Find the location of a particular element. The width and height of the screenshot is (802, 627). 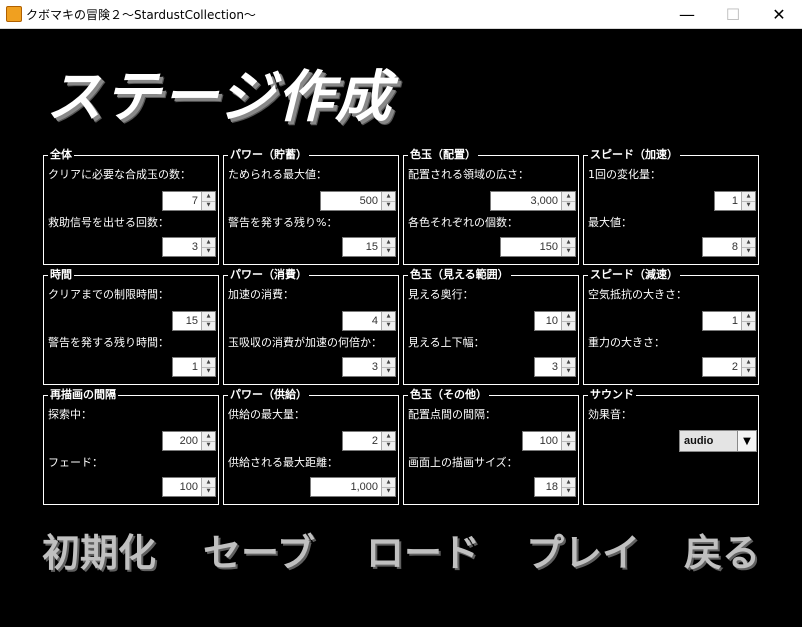

spinner-value: 7 is located at coordinates (182, 201).